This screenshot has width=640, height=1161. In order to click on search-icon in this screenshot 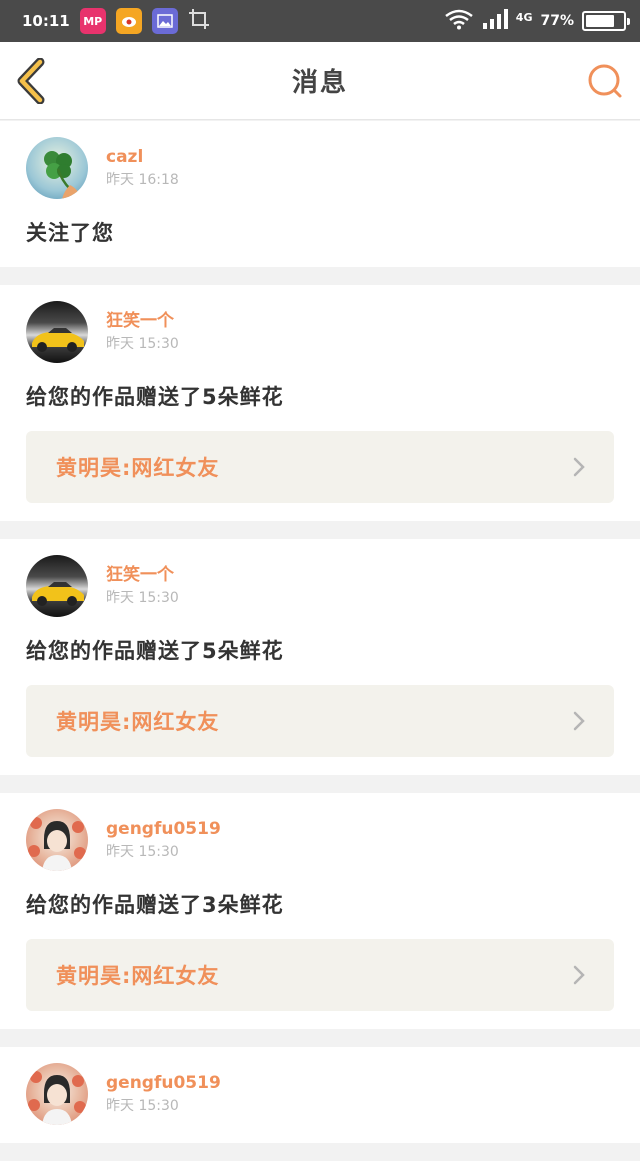, I will do `click(605, 81)`.